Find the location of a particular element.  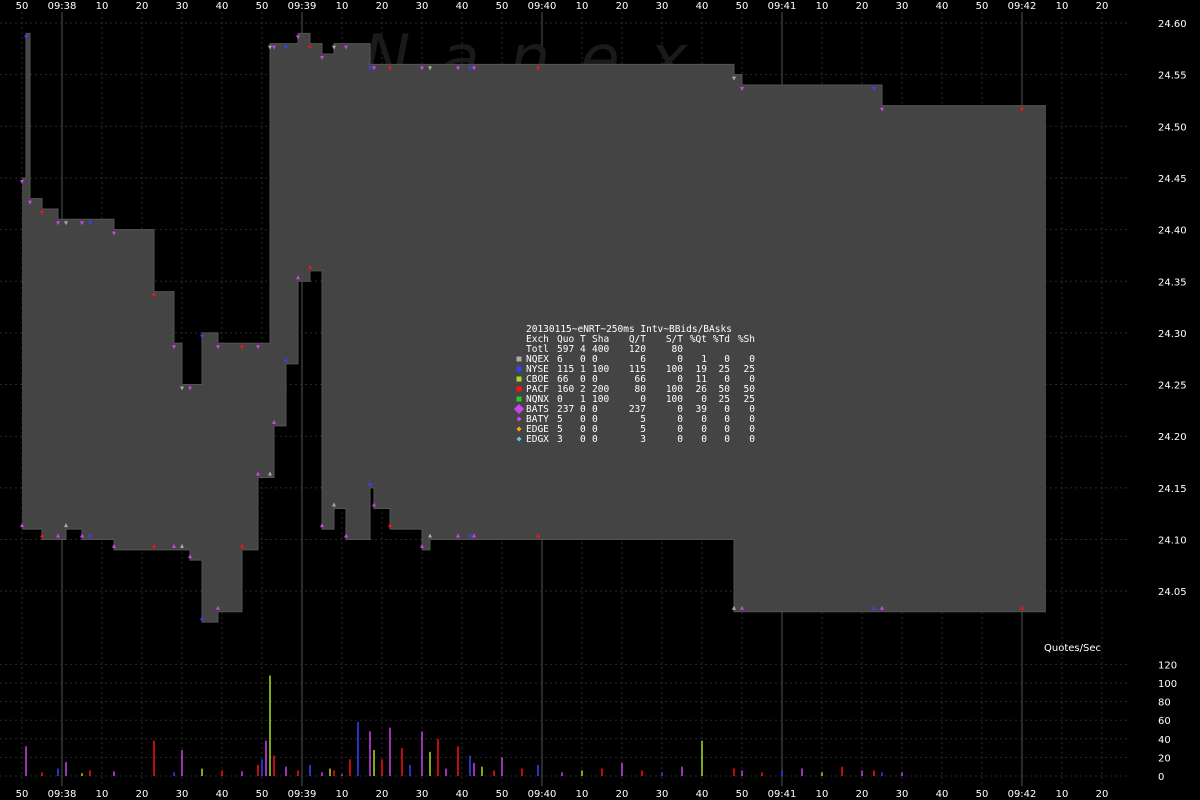

y-tick-label: 24.10 is located at coordinates (1172, 541).